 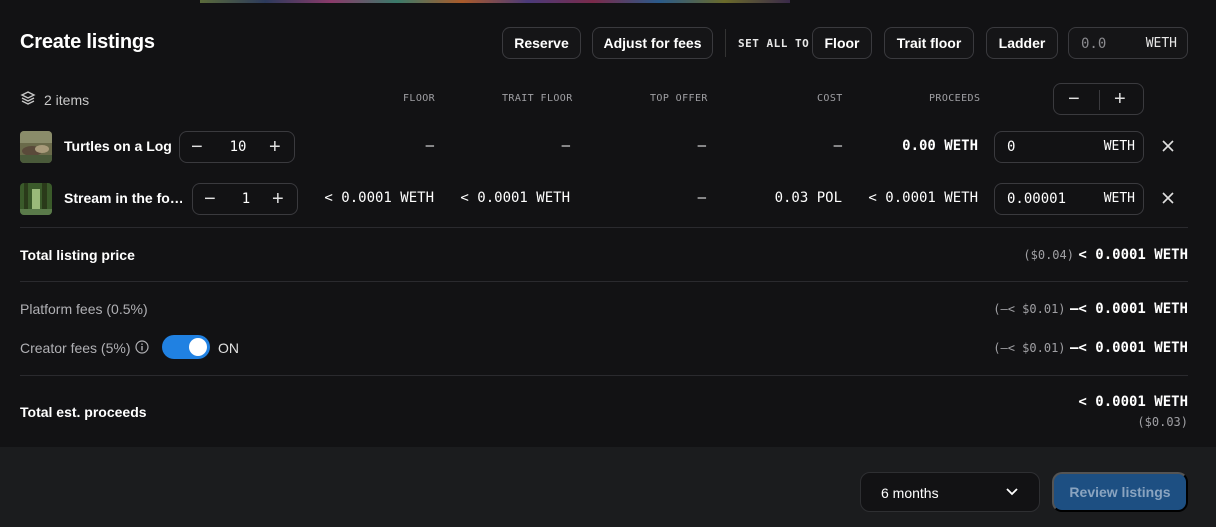 What do you see at coordinates (67, 99) in the screenshot?
I see `items-count-label: 2 items` at bounding box center [67, 99].